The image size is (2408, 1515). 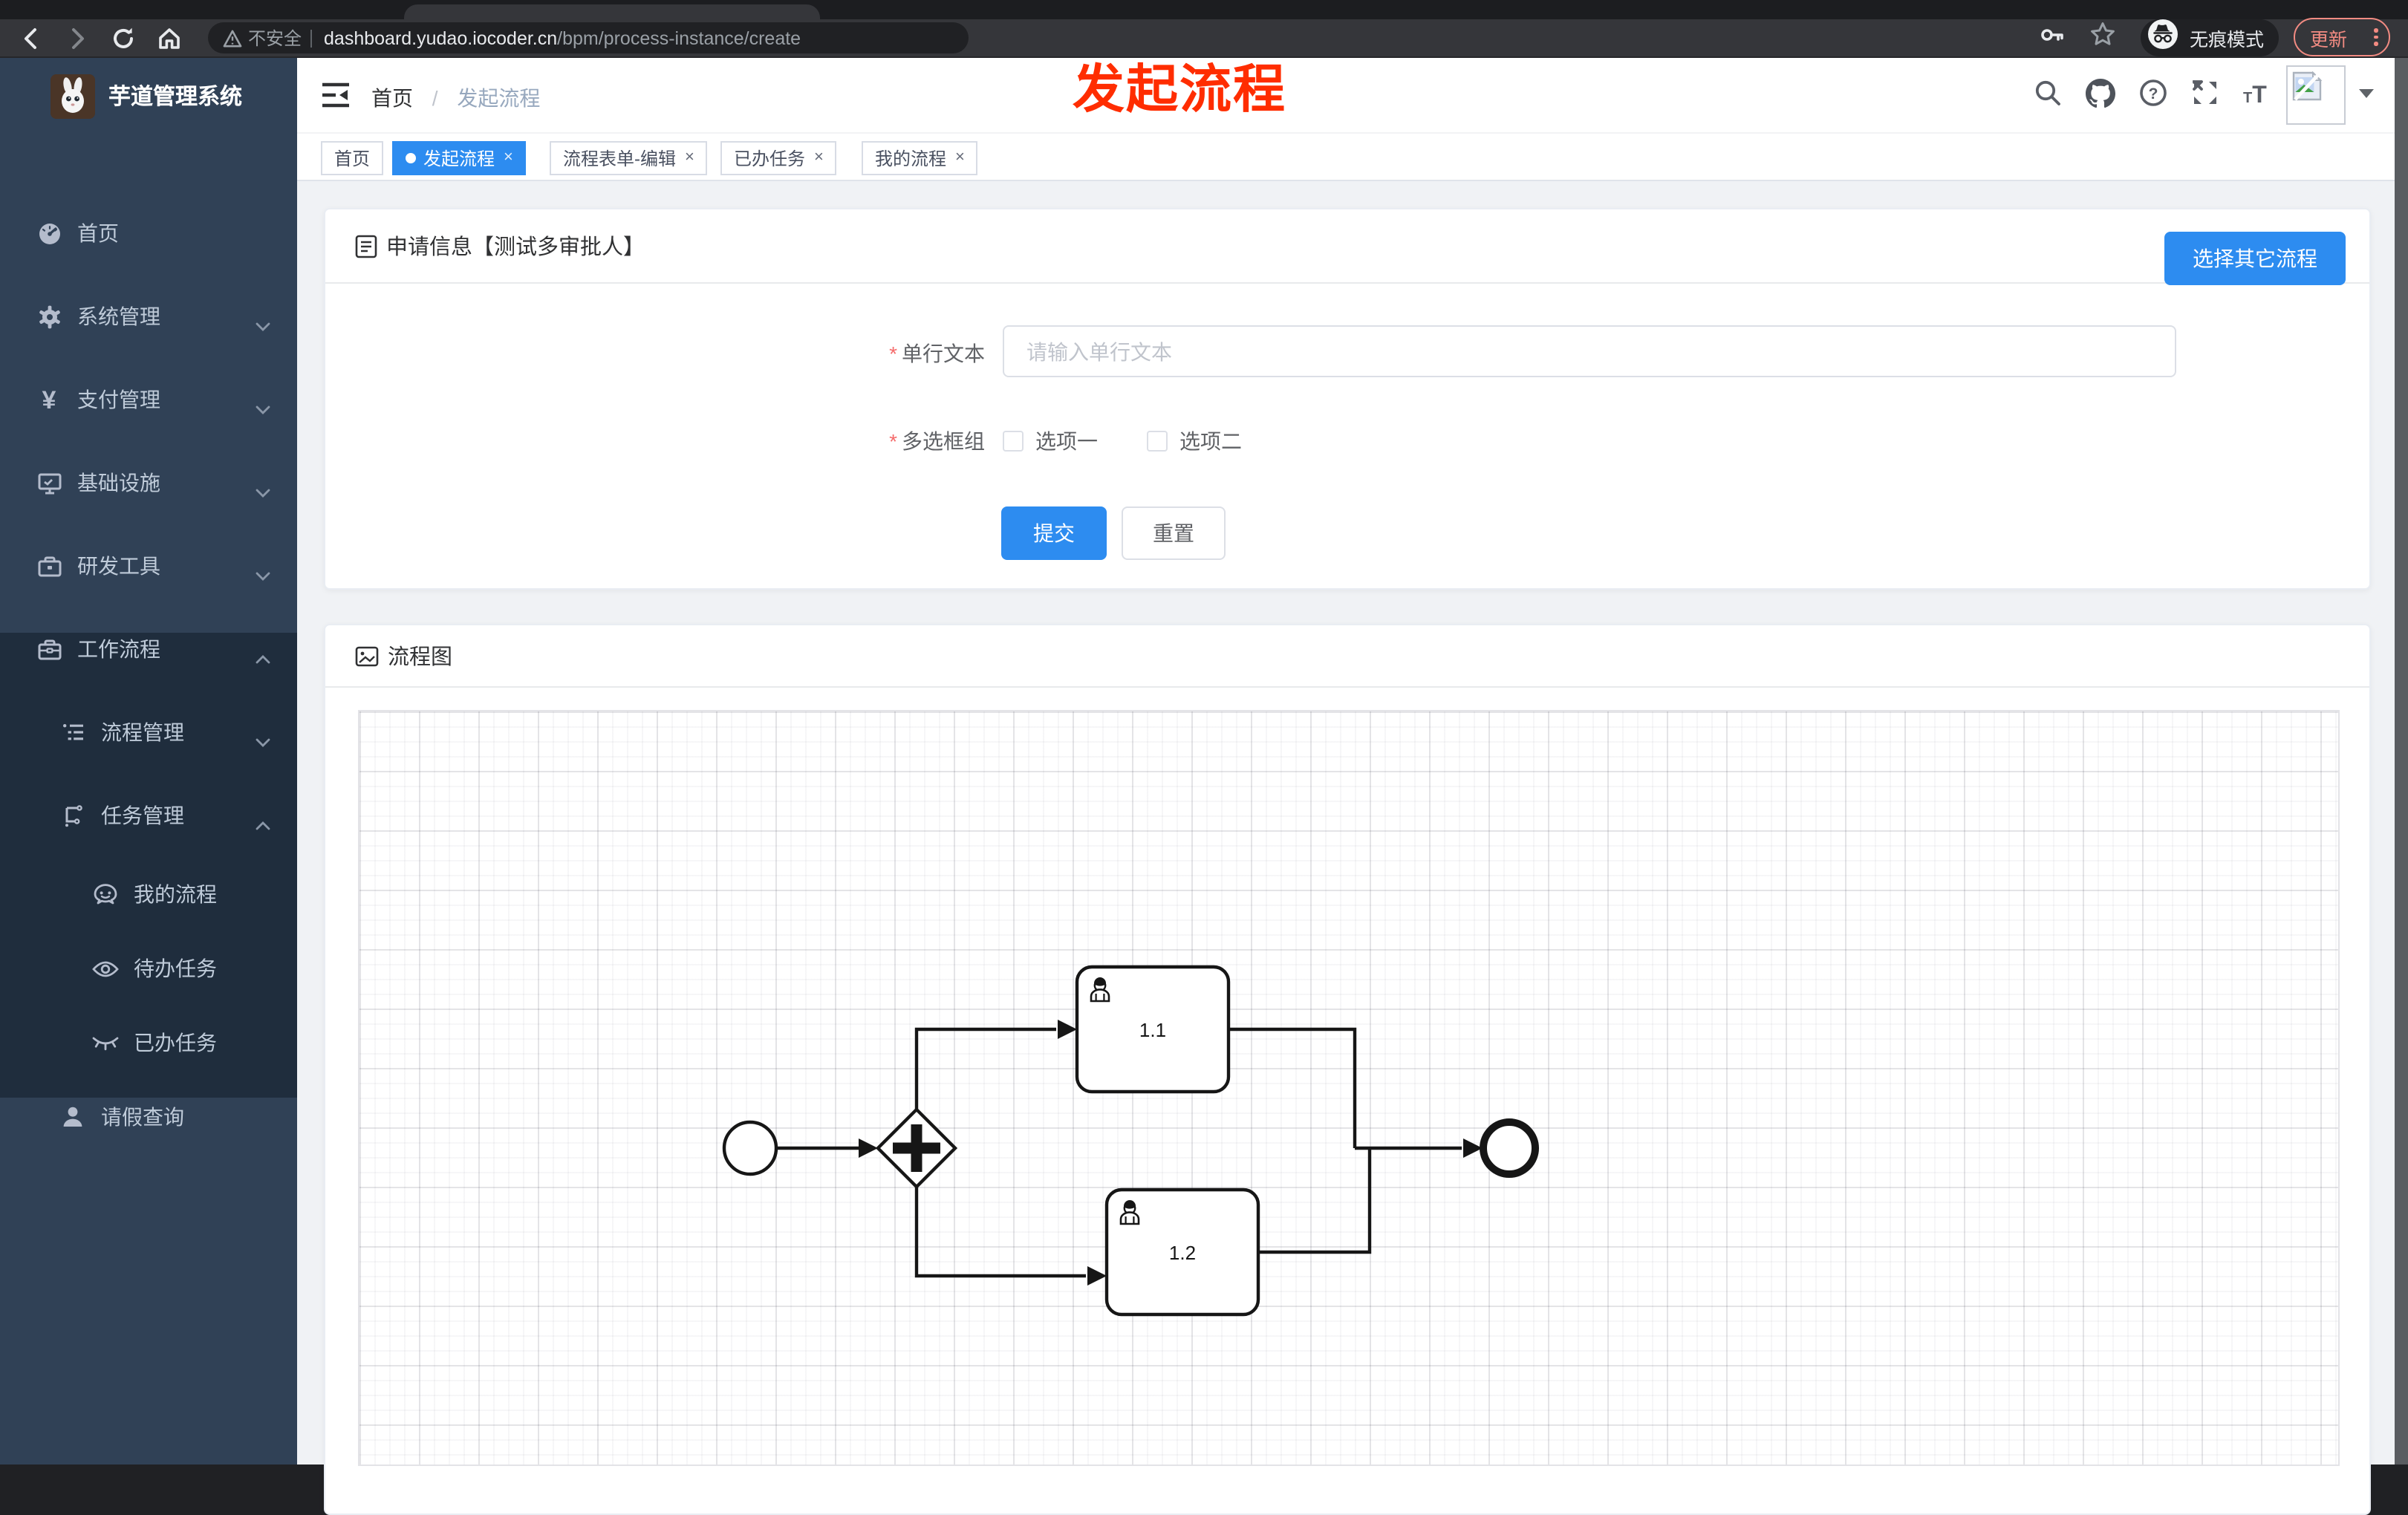 What do you see at coordinates (98, 233) in the screenshot?
I see `sidebar-item-label: 首页` at bounding box center [98, 233].